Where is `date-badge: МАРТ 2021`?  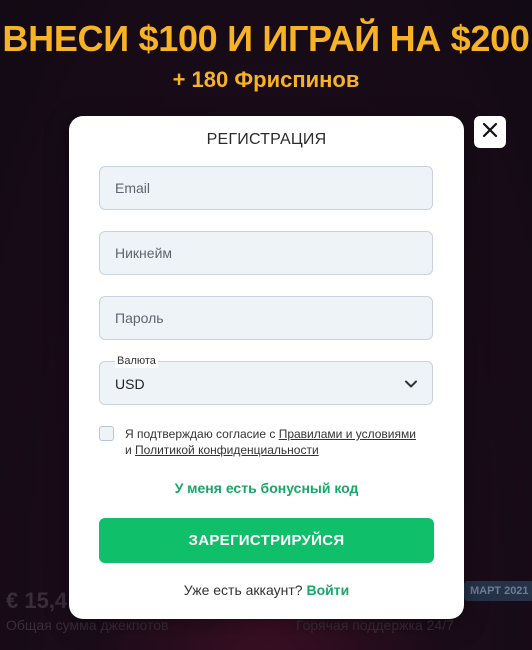 date-badge: МАРТ 2021 is located at coordinates (498, 591).